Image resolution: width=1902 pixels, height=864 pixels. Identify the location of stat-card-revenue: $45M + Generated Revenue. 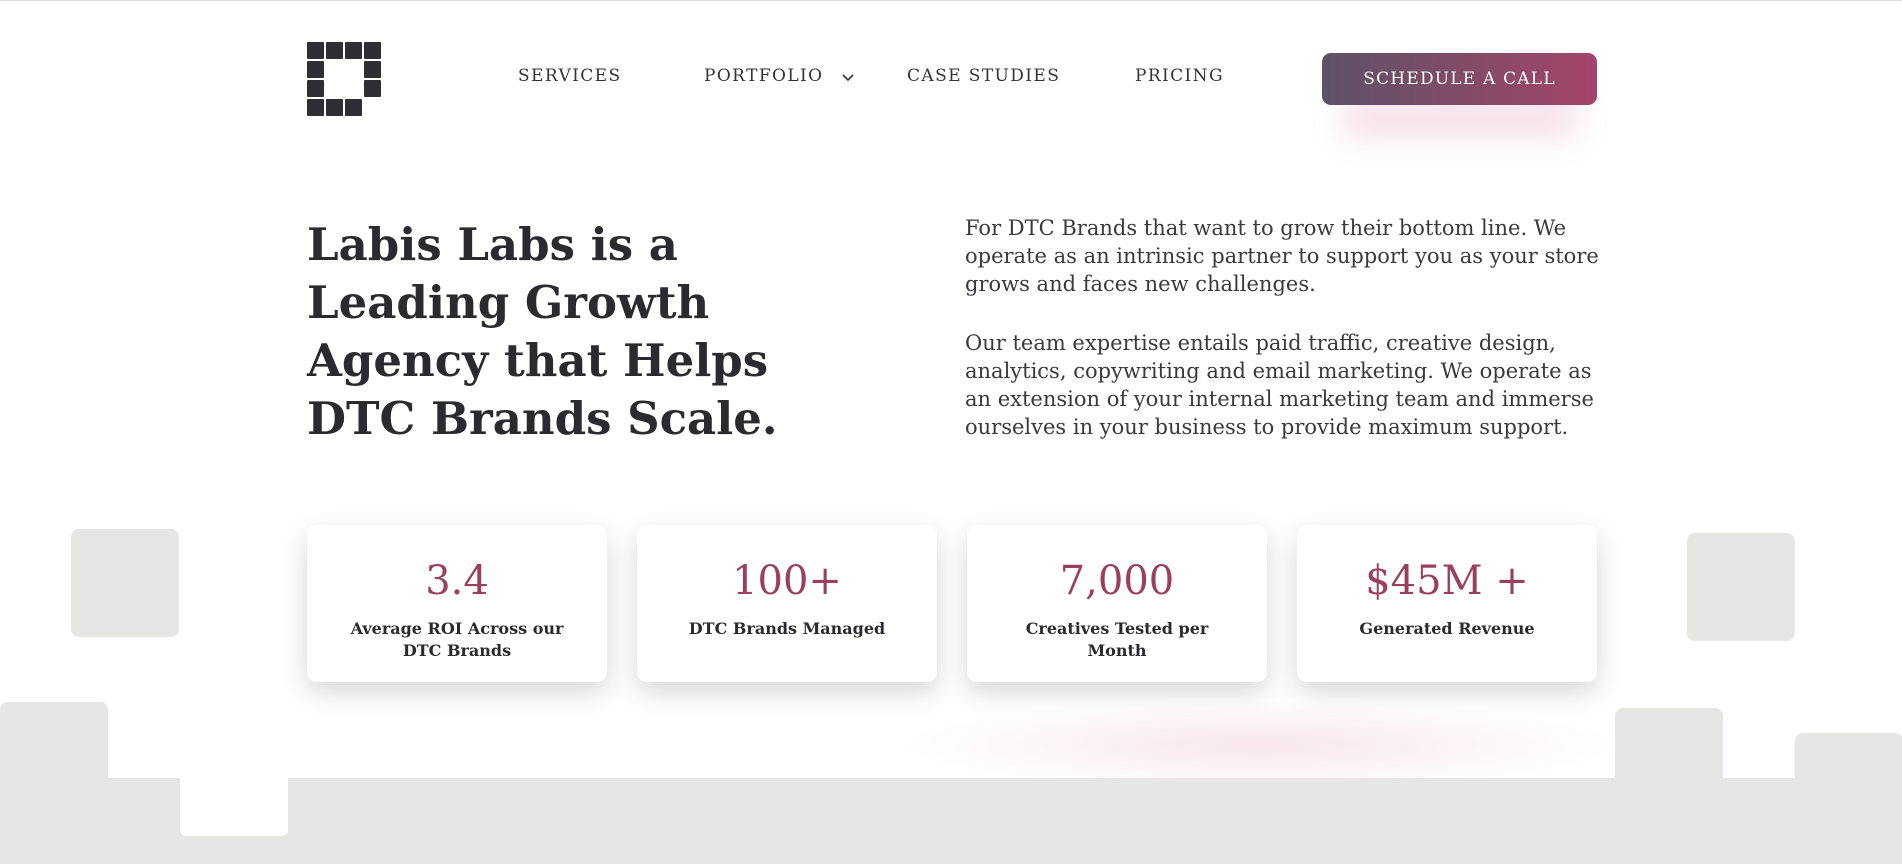
(1447, 603).